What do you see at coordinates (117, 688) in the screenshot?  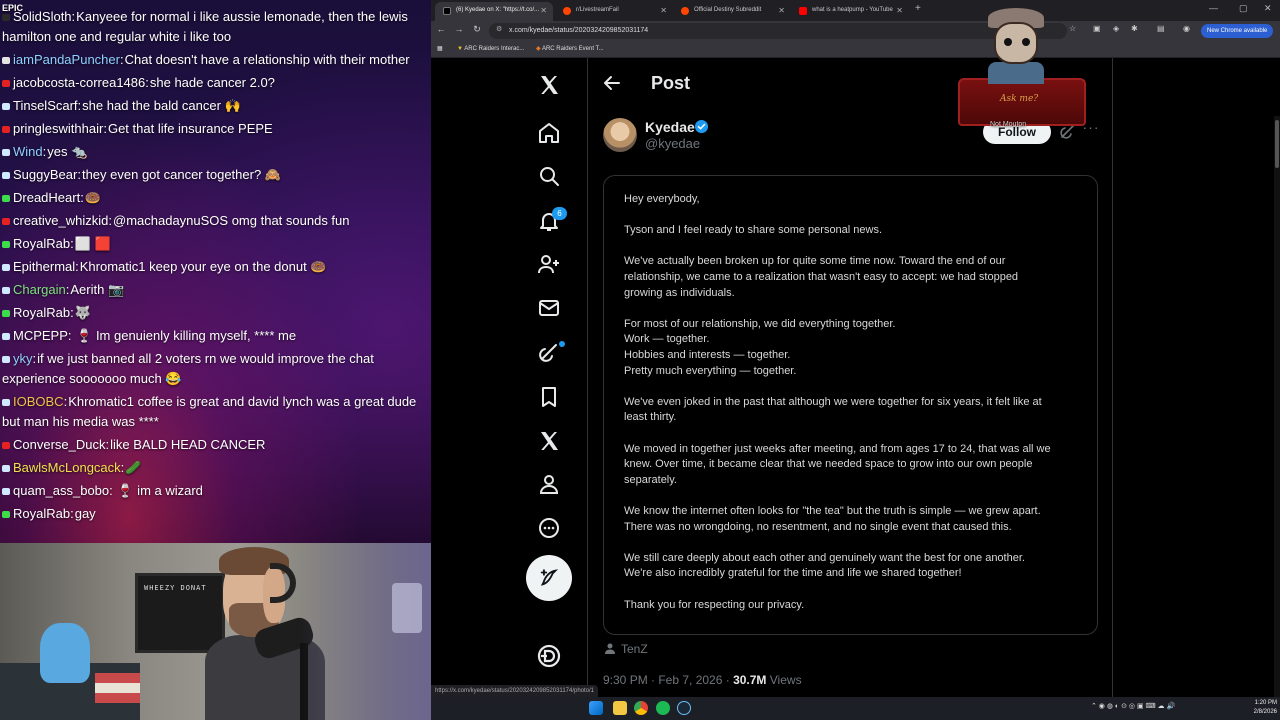 I see `webcam-books` at bounding box center [117, 688].